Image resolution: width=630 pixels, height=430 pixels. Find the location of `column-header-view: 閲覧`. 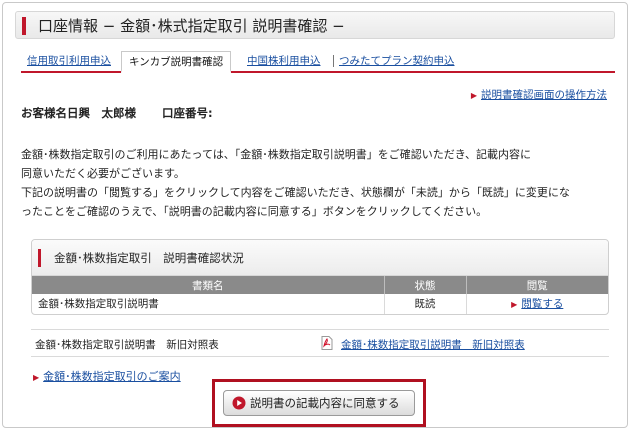

column-header-view: 閲覧 is located at coordinates (537, 285).